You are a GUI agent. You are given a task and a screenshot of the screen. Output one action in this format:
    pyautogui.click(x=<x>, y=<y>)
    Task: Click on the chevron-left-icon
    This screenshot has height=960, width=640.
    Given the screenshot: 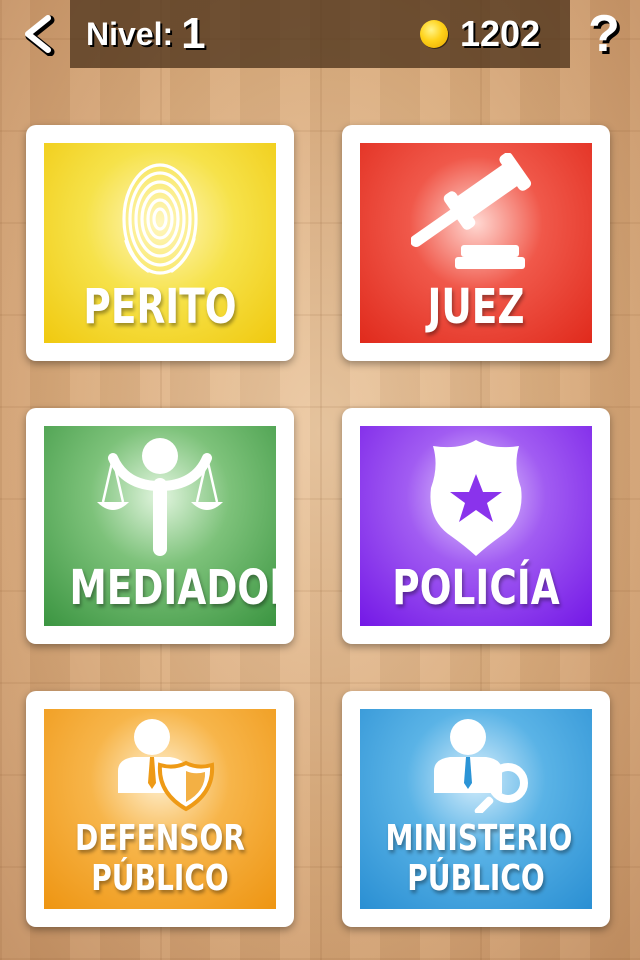 What is the action you would take?
    pyautogui.click(x=40, y=35)
    